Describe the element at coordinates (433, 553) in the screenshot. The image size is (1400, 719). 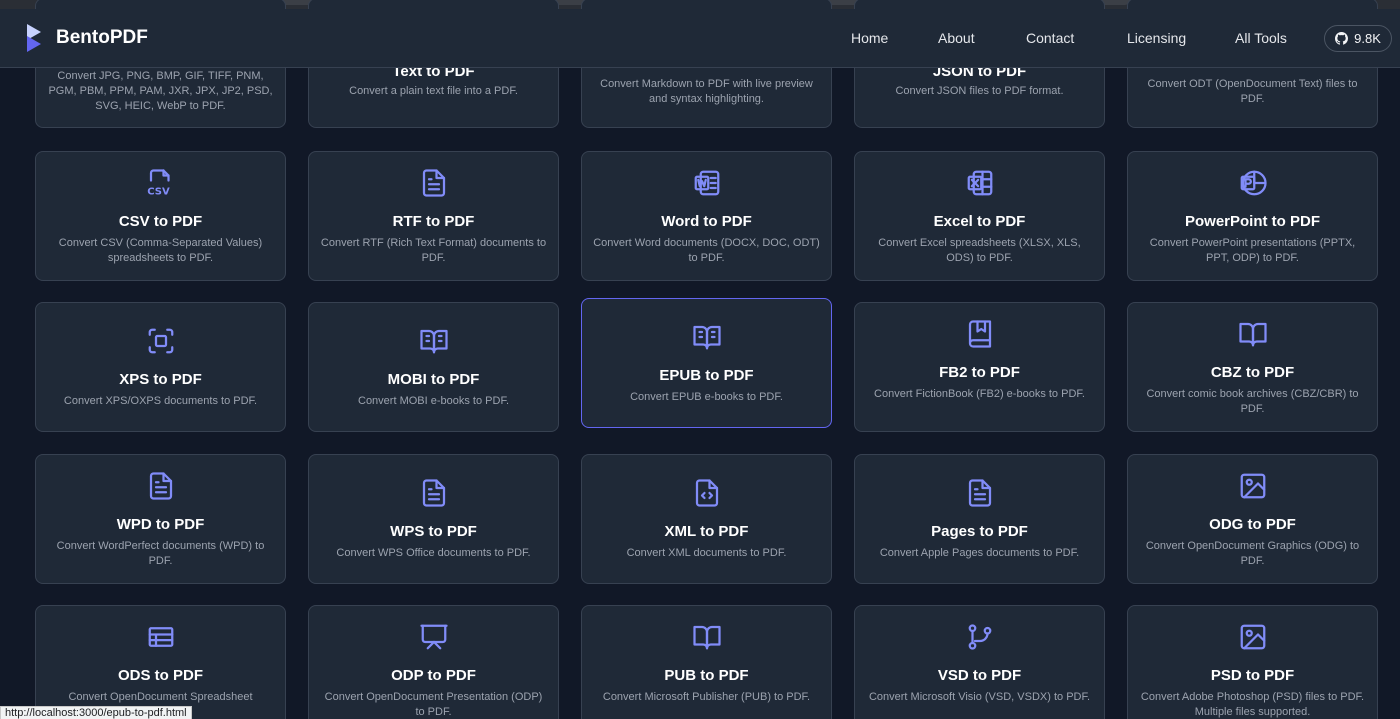
I see `tool-desc: Convert WPS Office documents to PDF.` at that location.